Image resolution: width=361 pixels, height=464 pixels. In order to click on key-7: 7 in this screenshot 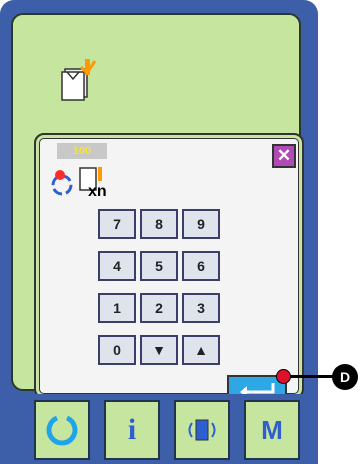, I will do `click(117, 224)`.